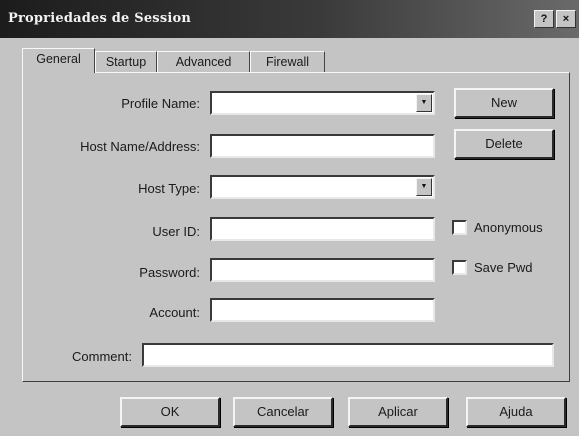 This screenshot has height=436, width=579. What do you see at coordinates (140, 146) in the screenshot?
I see `host-name-label: Host Name/Address:` at bounding box center [140, 146].